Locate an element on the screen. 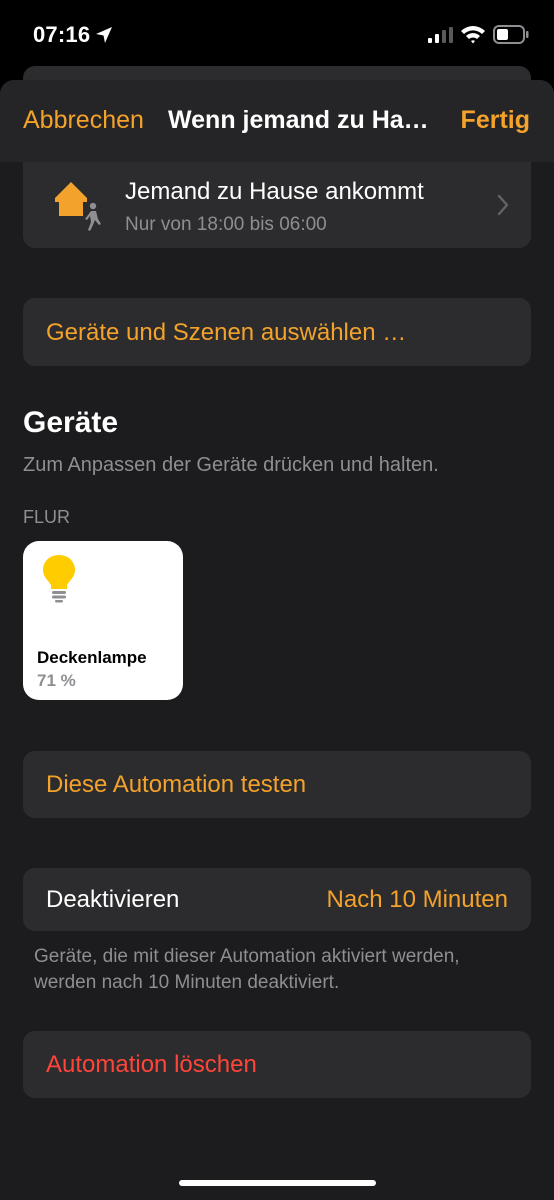 This screenshot has width=554, height=1200. home-indicator is located at coordinates (277, 1183).